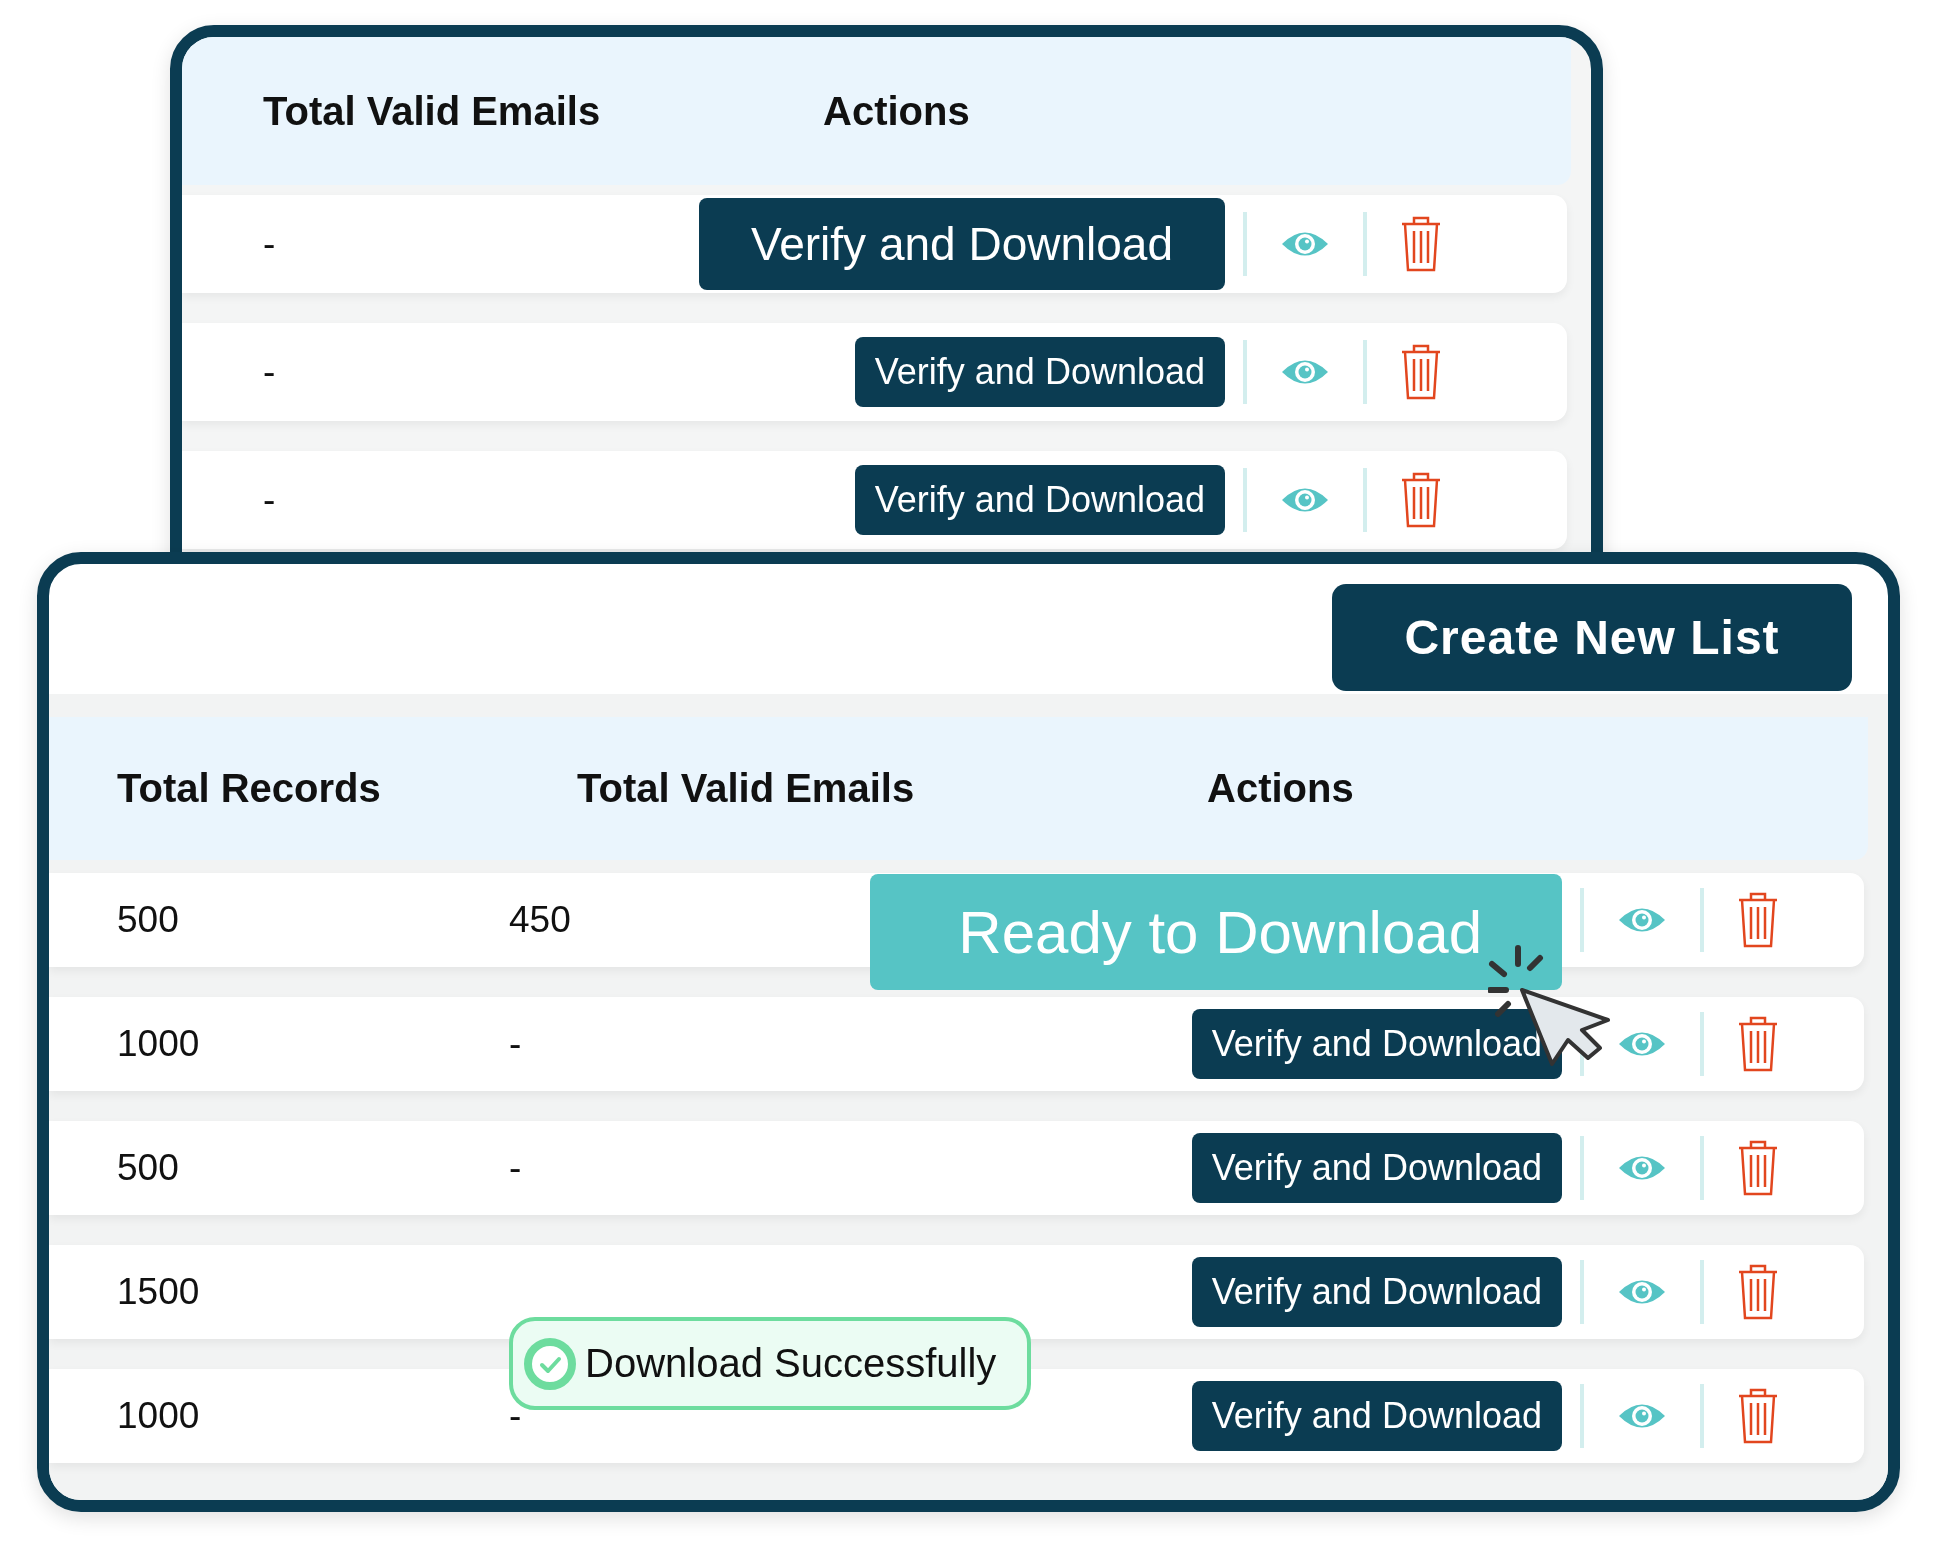 This screenshot has height=1560, width=1936. I want to click on check-circle-icon, so click(550, 1363).